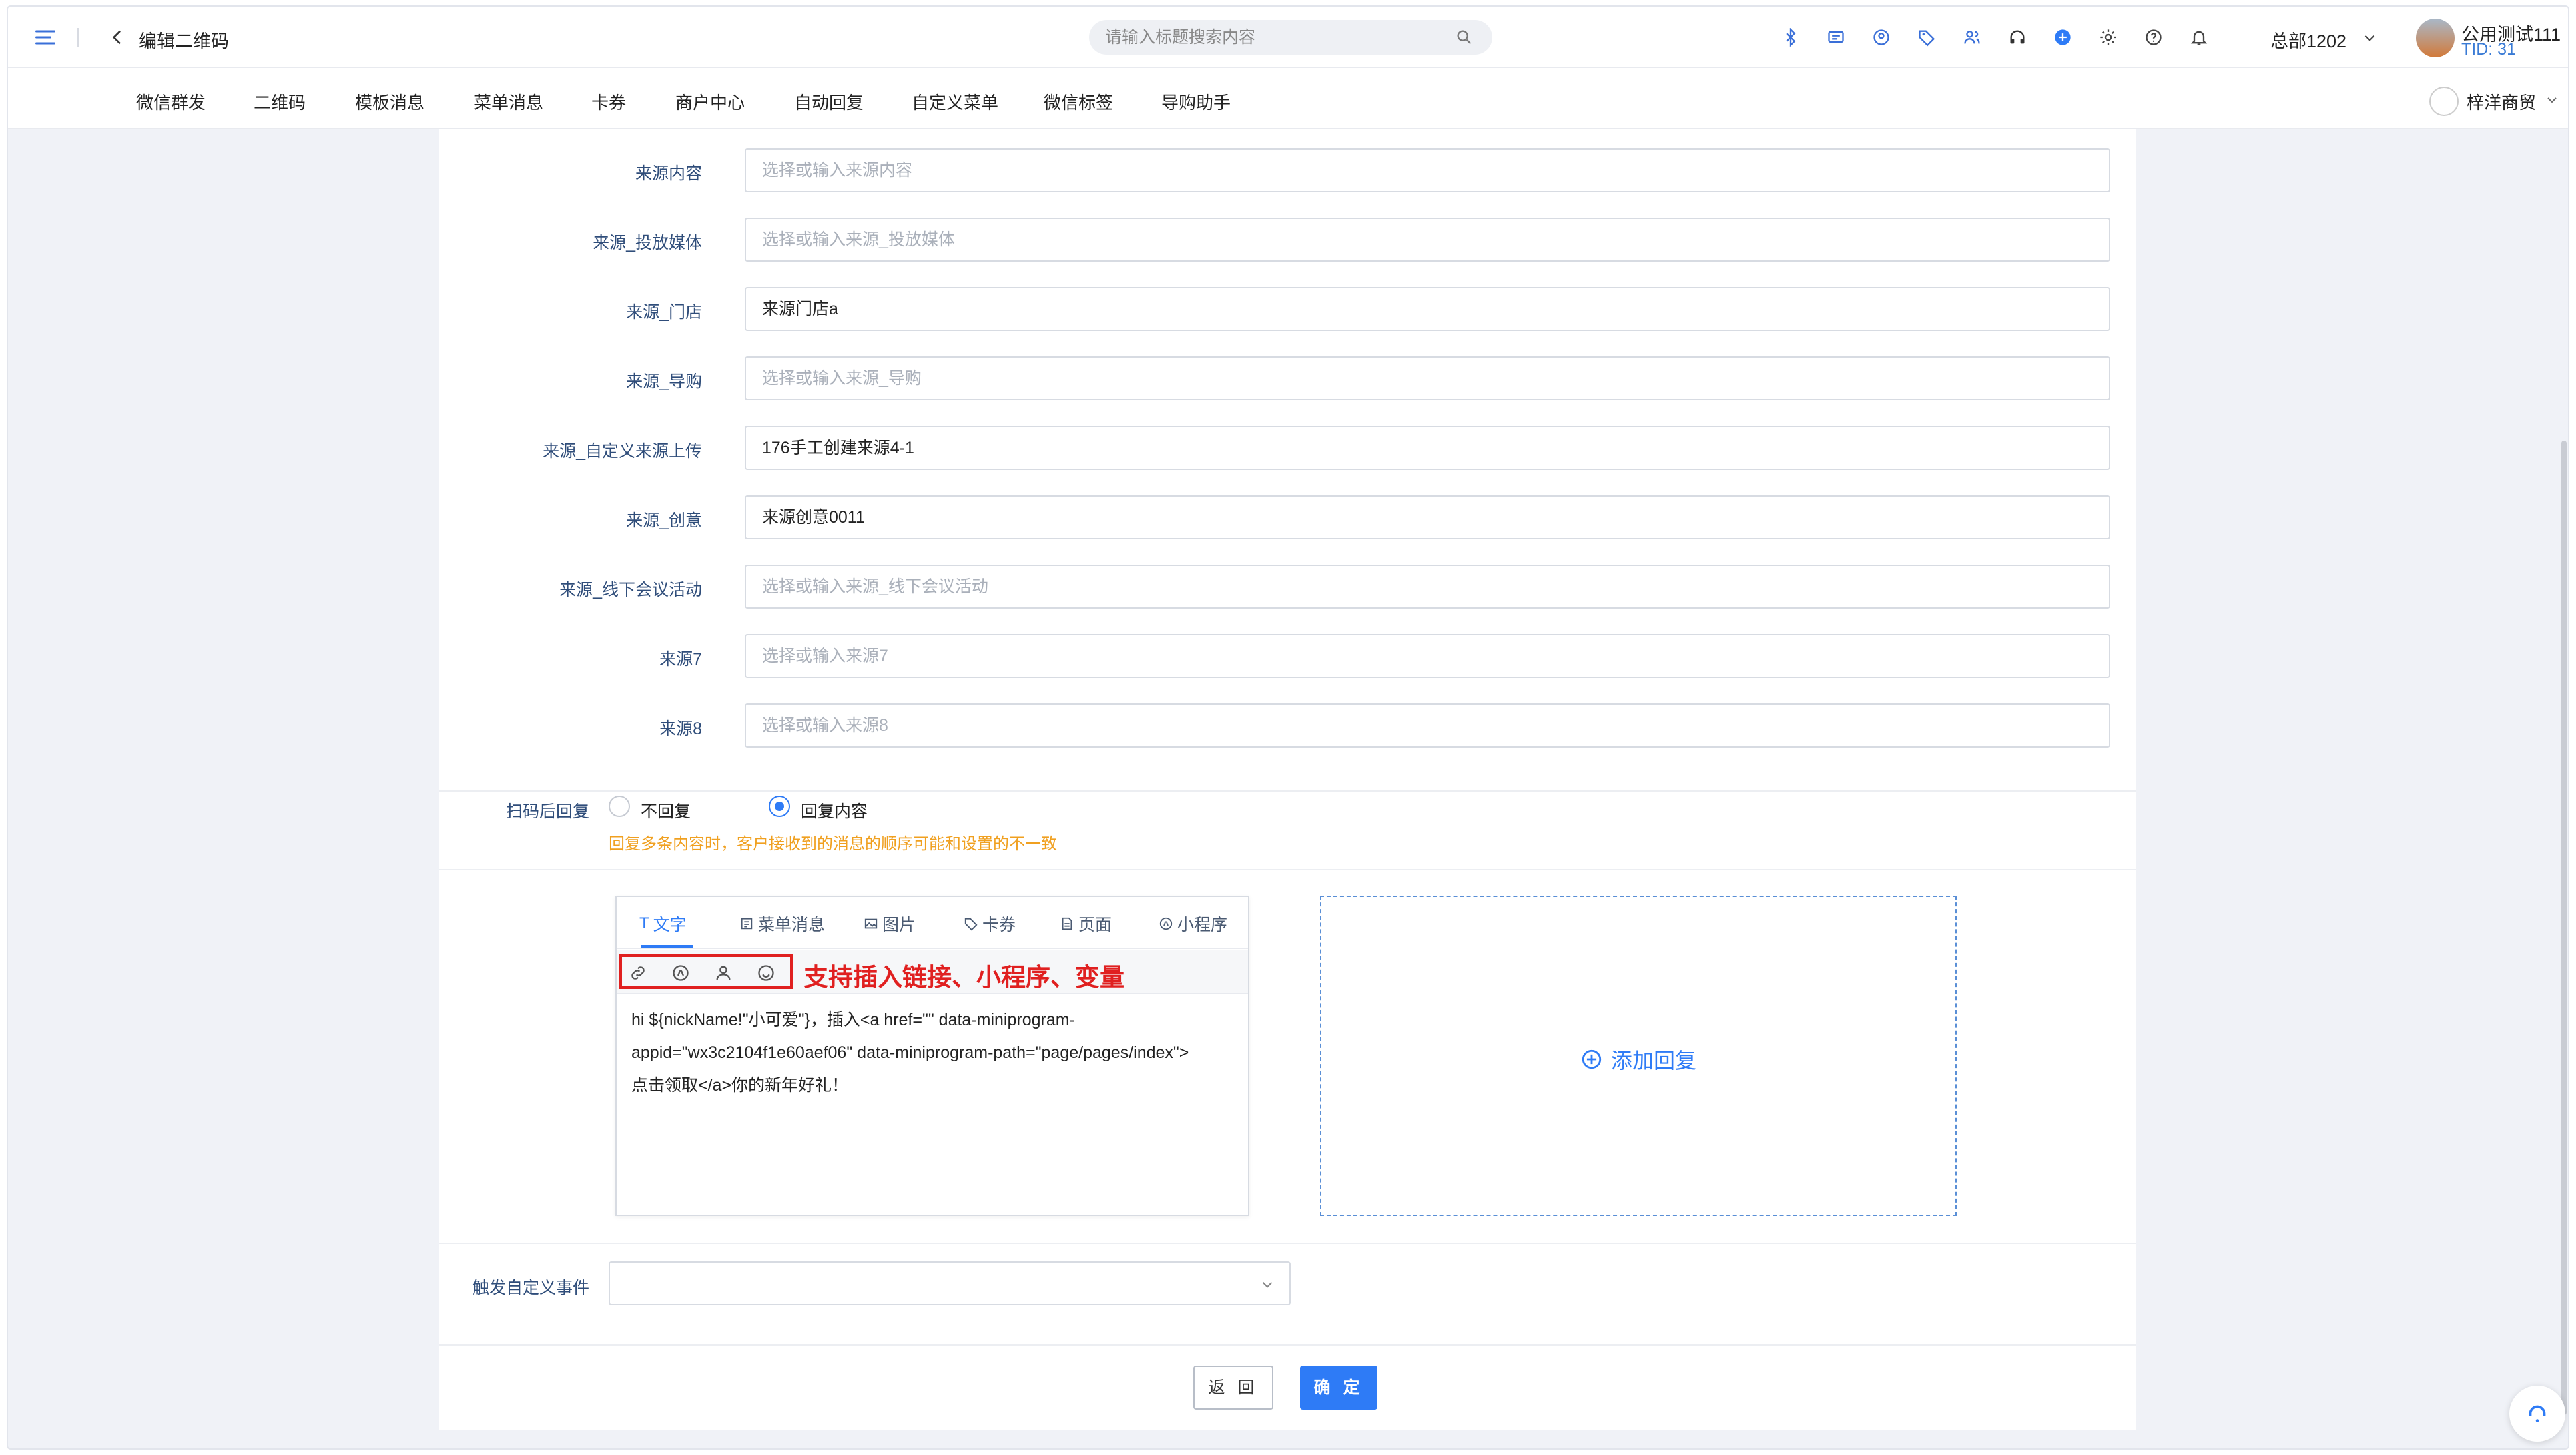 The height and width of the screenshot is (1455, 2576). Describe the element at coordinates (667, 947) in the screenshot. I see `active-tab-indicator` at that location.